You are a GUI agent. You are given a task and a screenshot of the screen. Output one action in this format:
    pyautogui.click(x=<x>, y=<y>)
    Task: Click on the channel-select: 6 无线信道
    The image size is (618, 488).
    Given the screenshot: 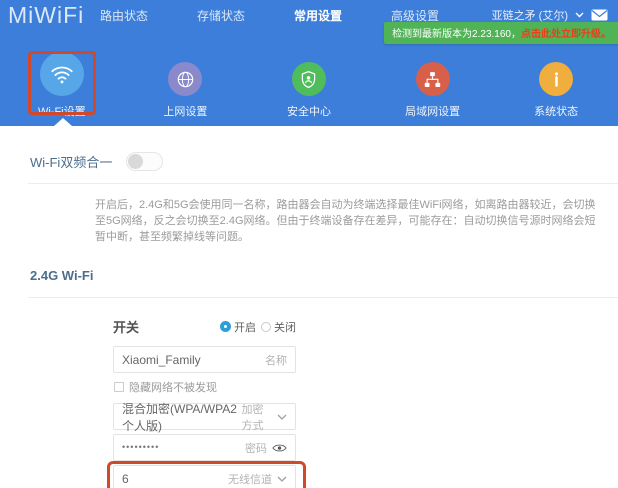 What is the action you would take?
    pyautogui.click(x=204, y=476)
    